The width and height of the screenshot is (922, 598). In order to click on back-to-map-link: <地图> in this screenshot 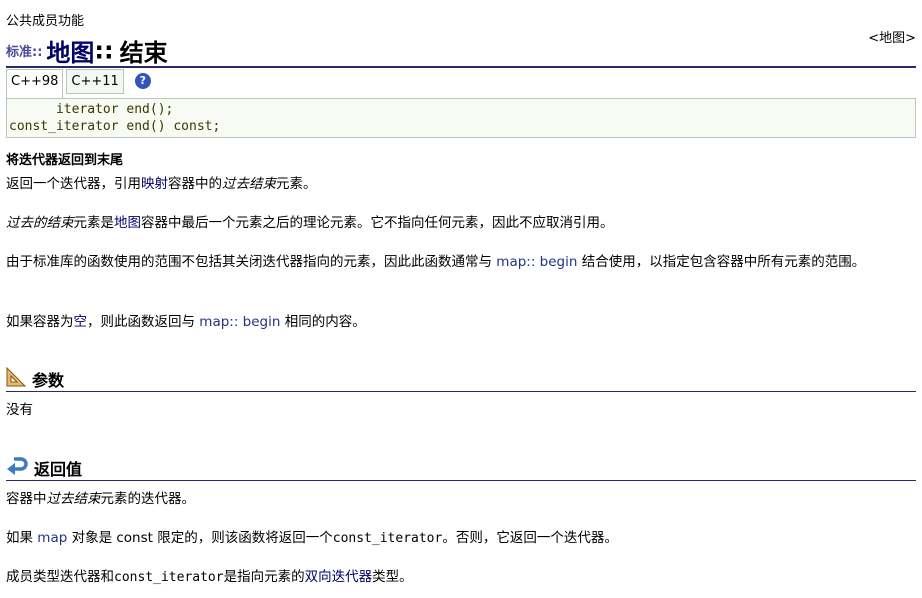, I will do `click(892, 36)`.